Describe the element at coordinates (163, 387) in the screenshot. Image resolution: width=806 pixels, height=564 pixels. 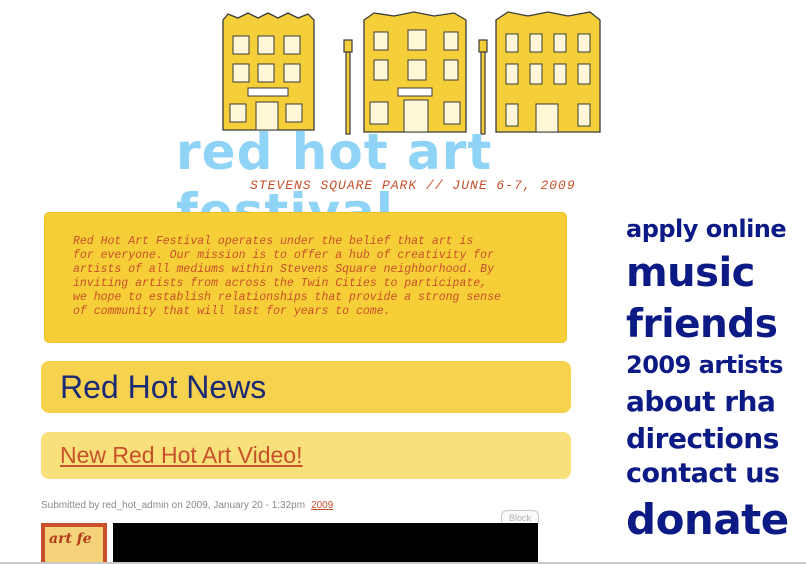
I see `news-heading: Red Hot News` at that location.